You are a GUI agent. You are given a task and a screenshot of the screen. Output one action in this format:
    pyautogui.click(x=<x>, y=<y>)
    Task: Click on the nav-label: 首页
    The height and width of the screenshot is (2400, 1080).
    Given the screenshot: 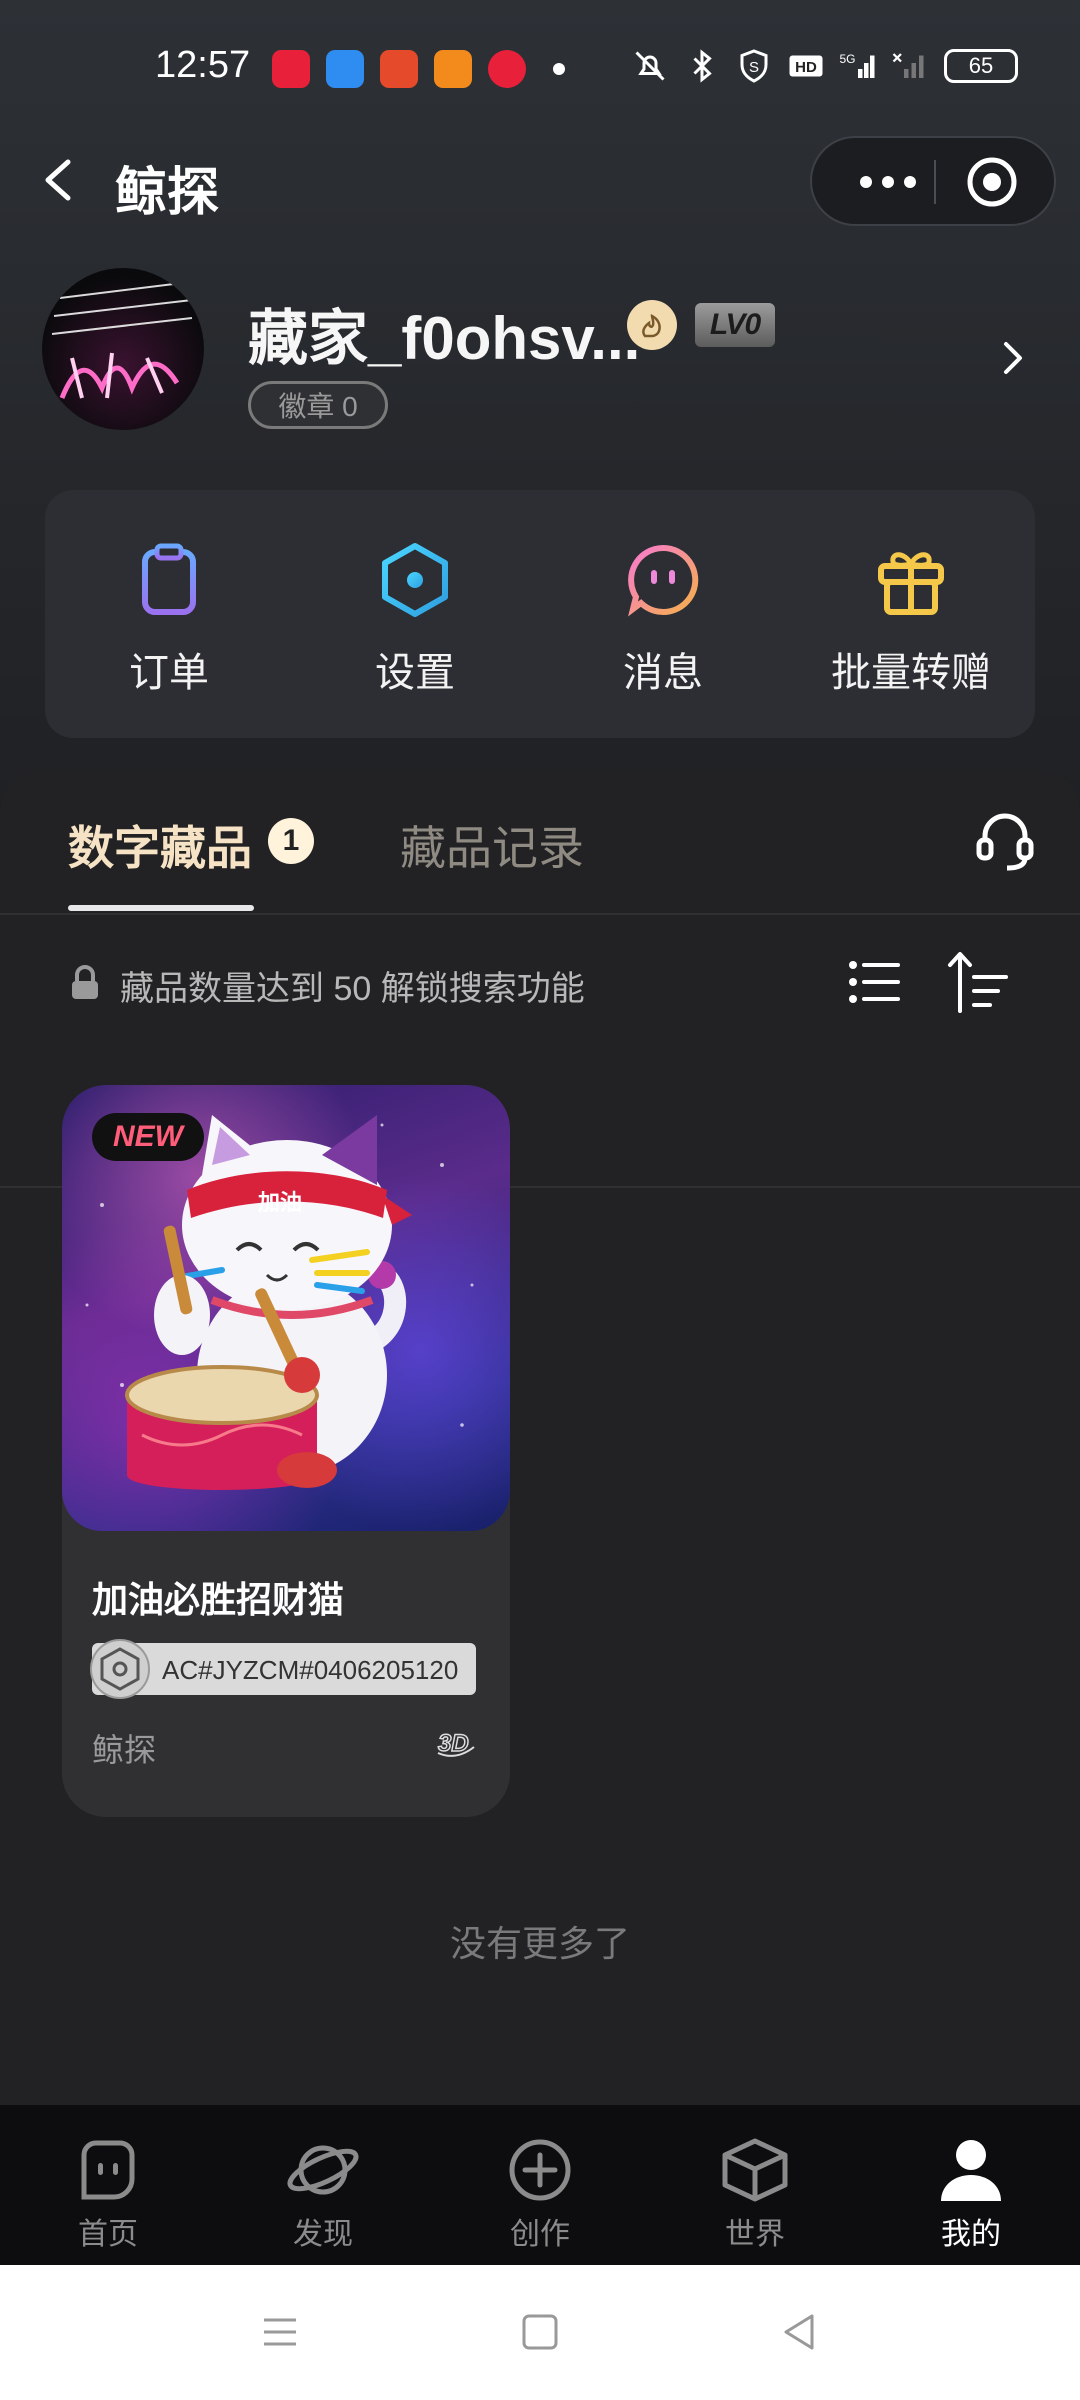 What is the action you would take?
    pyautogui.click(x=108, y=2234)
    